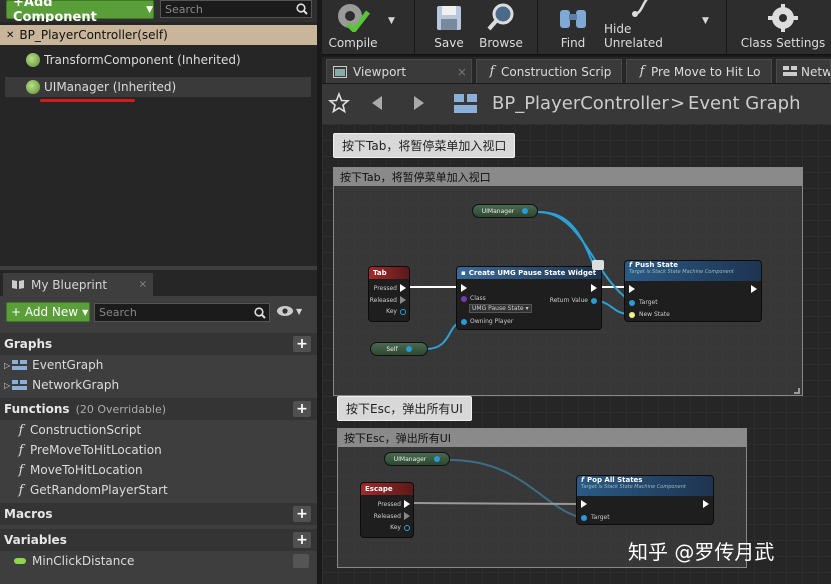 Image resolution: width=831 pixels, height=584 pixels. I want to click on compile-dropdown-icon: ▼, so click(391, 21).